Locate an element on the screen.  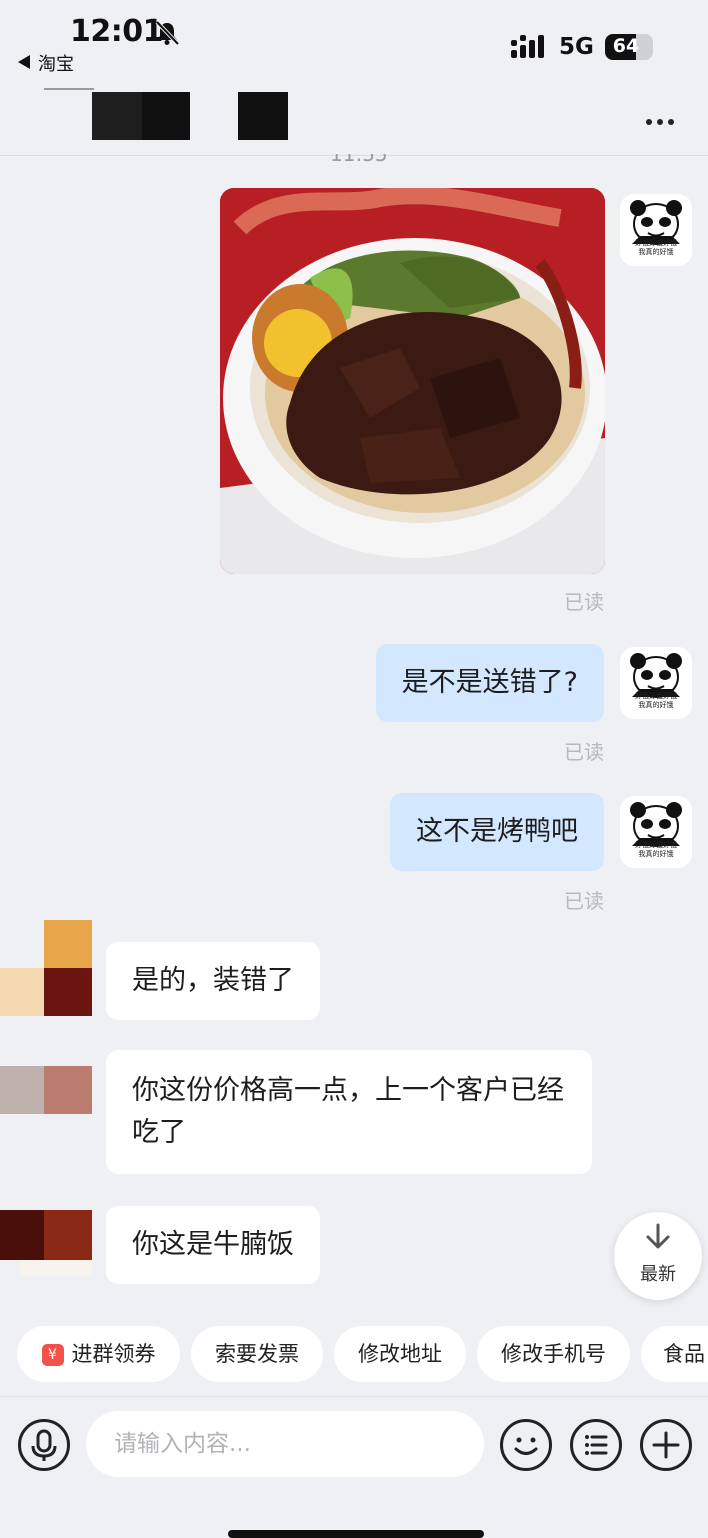
back-to-app: 淘宝 is located at coordinates (46, 63).